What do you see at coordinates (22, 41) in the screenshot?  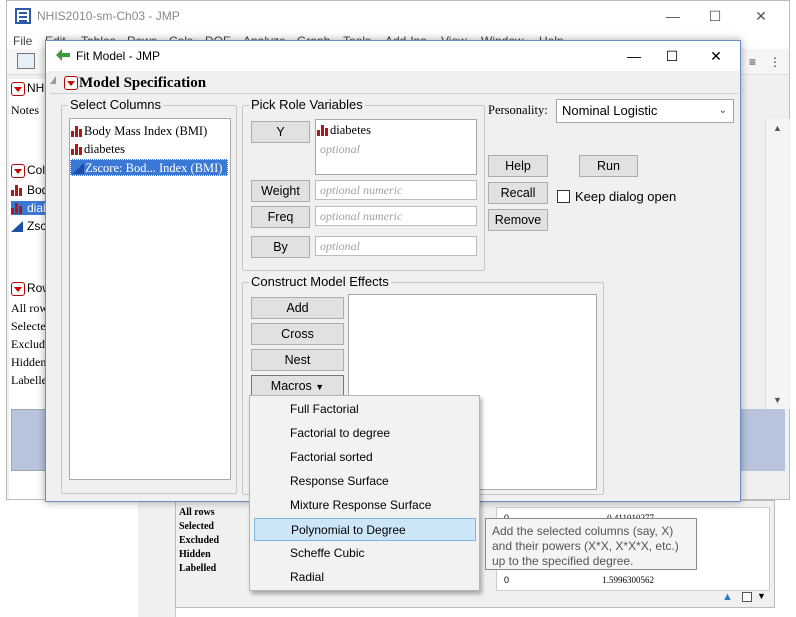 I see `menu-file: File` at bounding box center [22, 41].